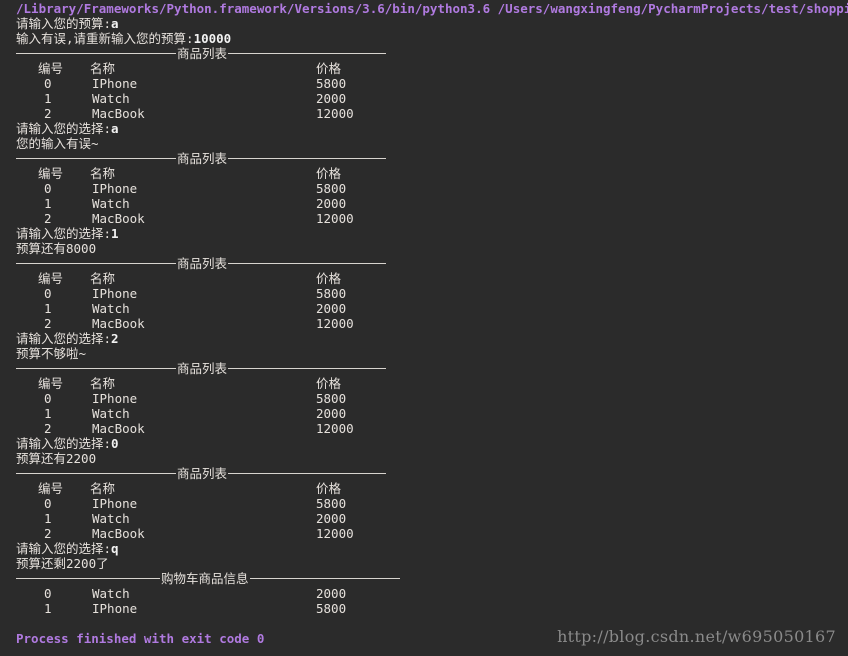 This screenshot has height=656, width=848. I want to click on cart-row: 0 Watch 2000, so click(432, 593).